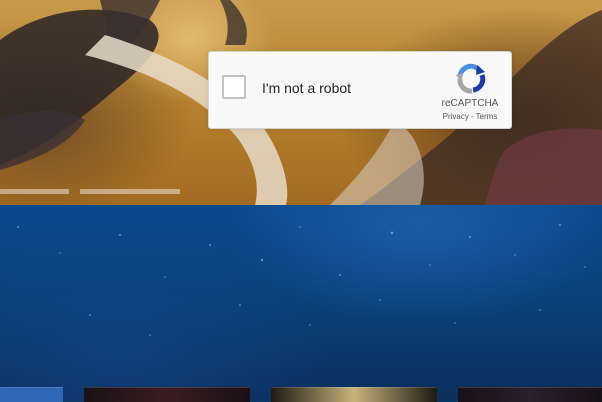  Describe the element at coordinates (456, 116) in the screenshot. I see `privacy-link: Privacy` at that location.